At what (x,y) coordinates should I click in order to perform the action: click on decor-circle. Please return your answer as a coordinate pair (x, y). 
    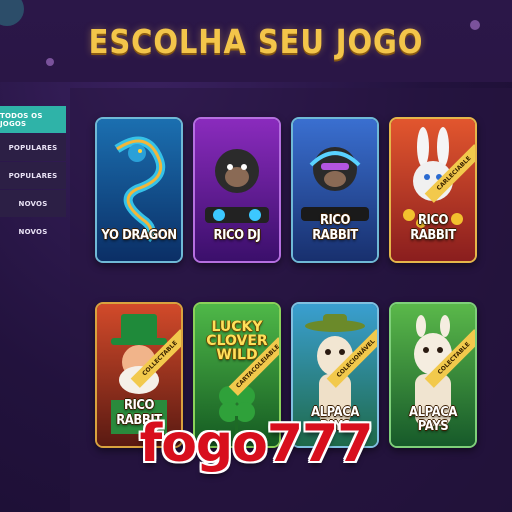
    Looking at the image, I should click on (12, 13).